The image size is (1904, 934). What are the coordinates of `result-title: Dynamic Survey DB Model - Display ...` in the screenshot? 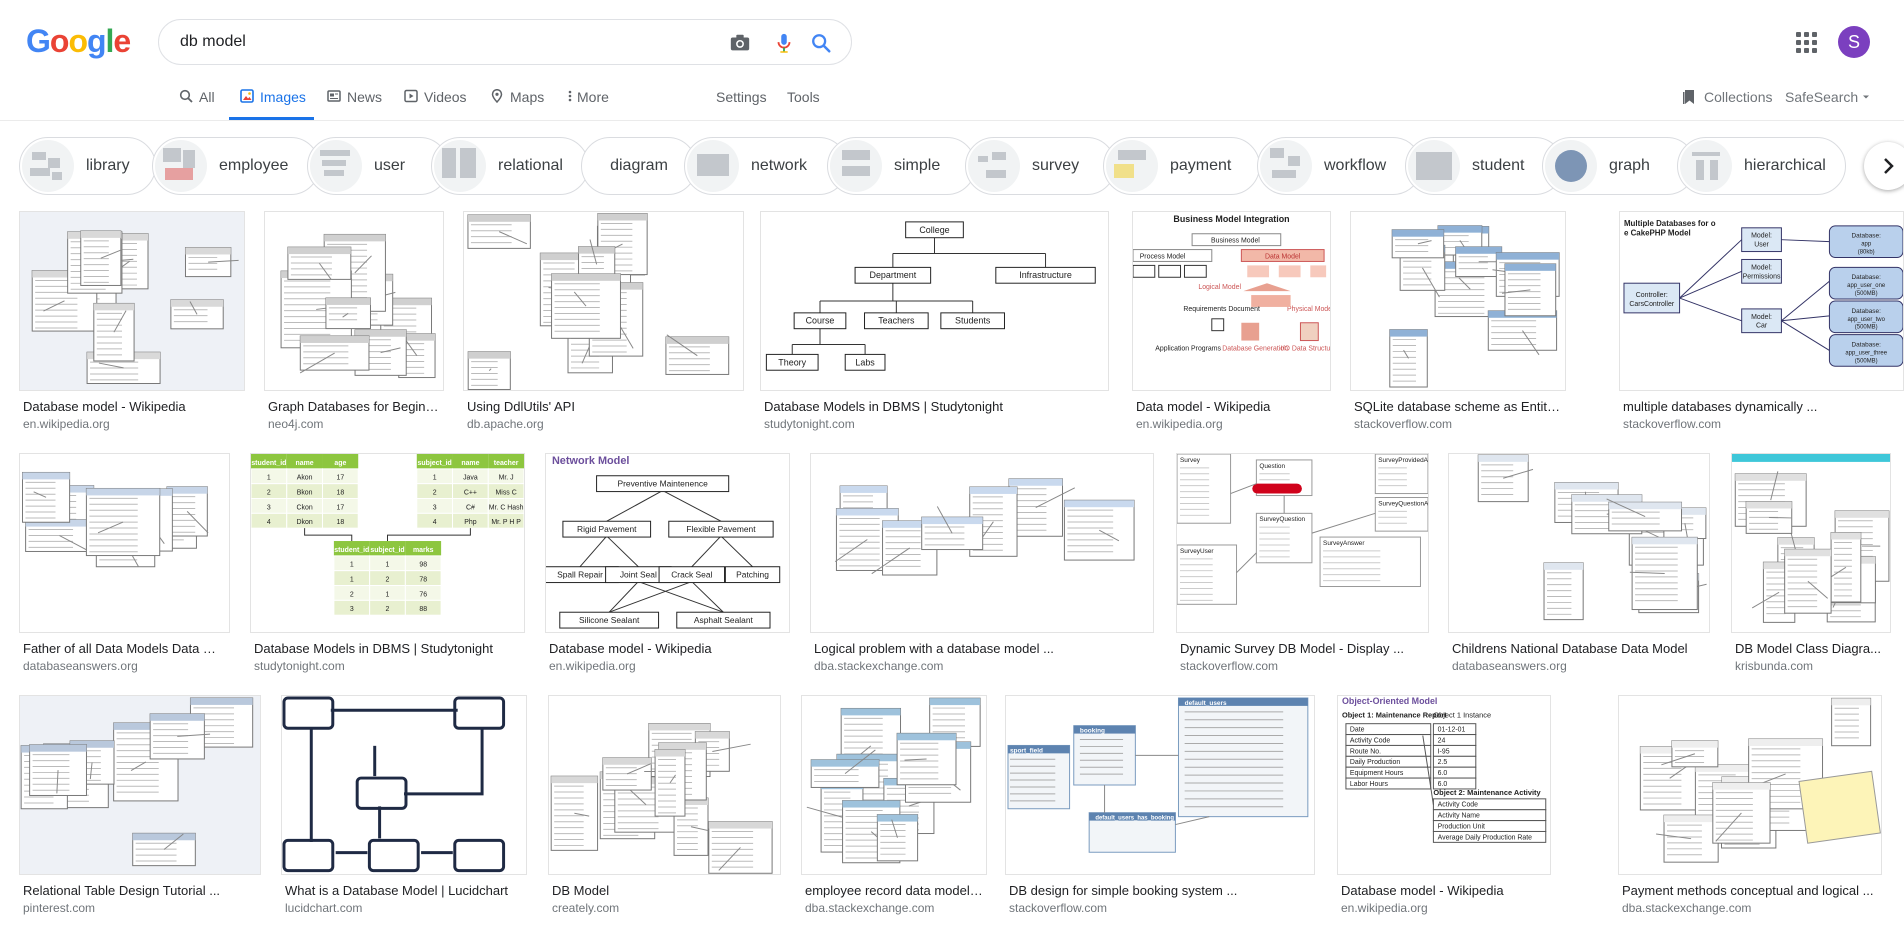 It's located at (1302, 648).